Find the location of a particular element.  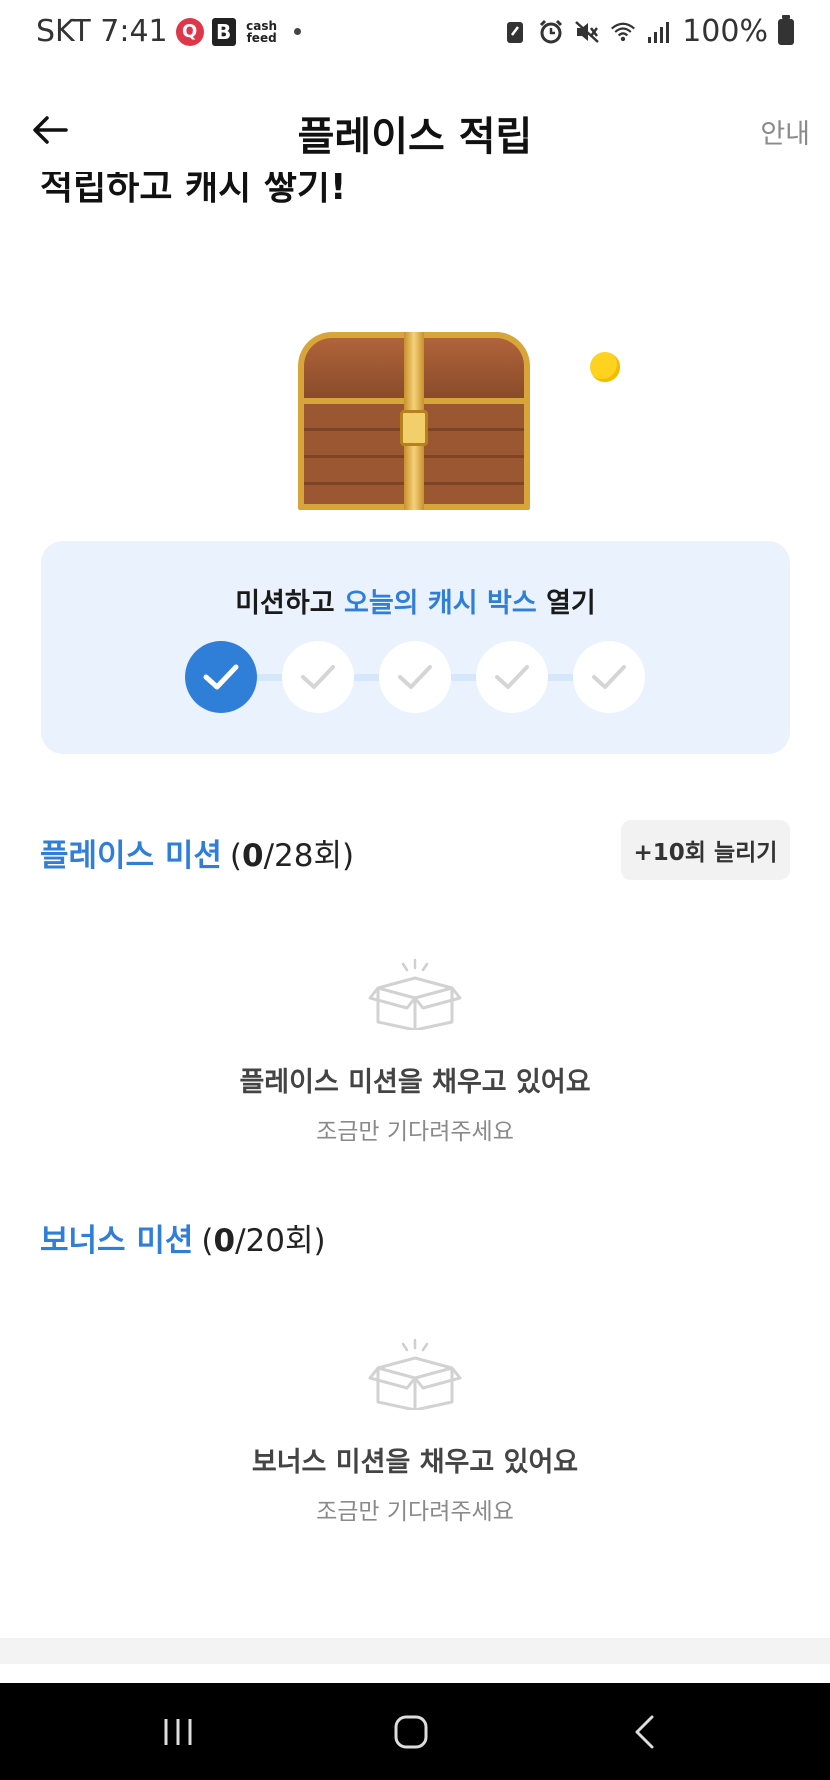

status-bar: SKT 7:41 Q B cash feed 100% is located at coordinates (415, 36).